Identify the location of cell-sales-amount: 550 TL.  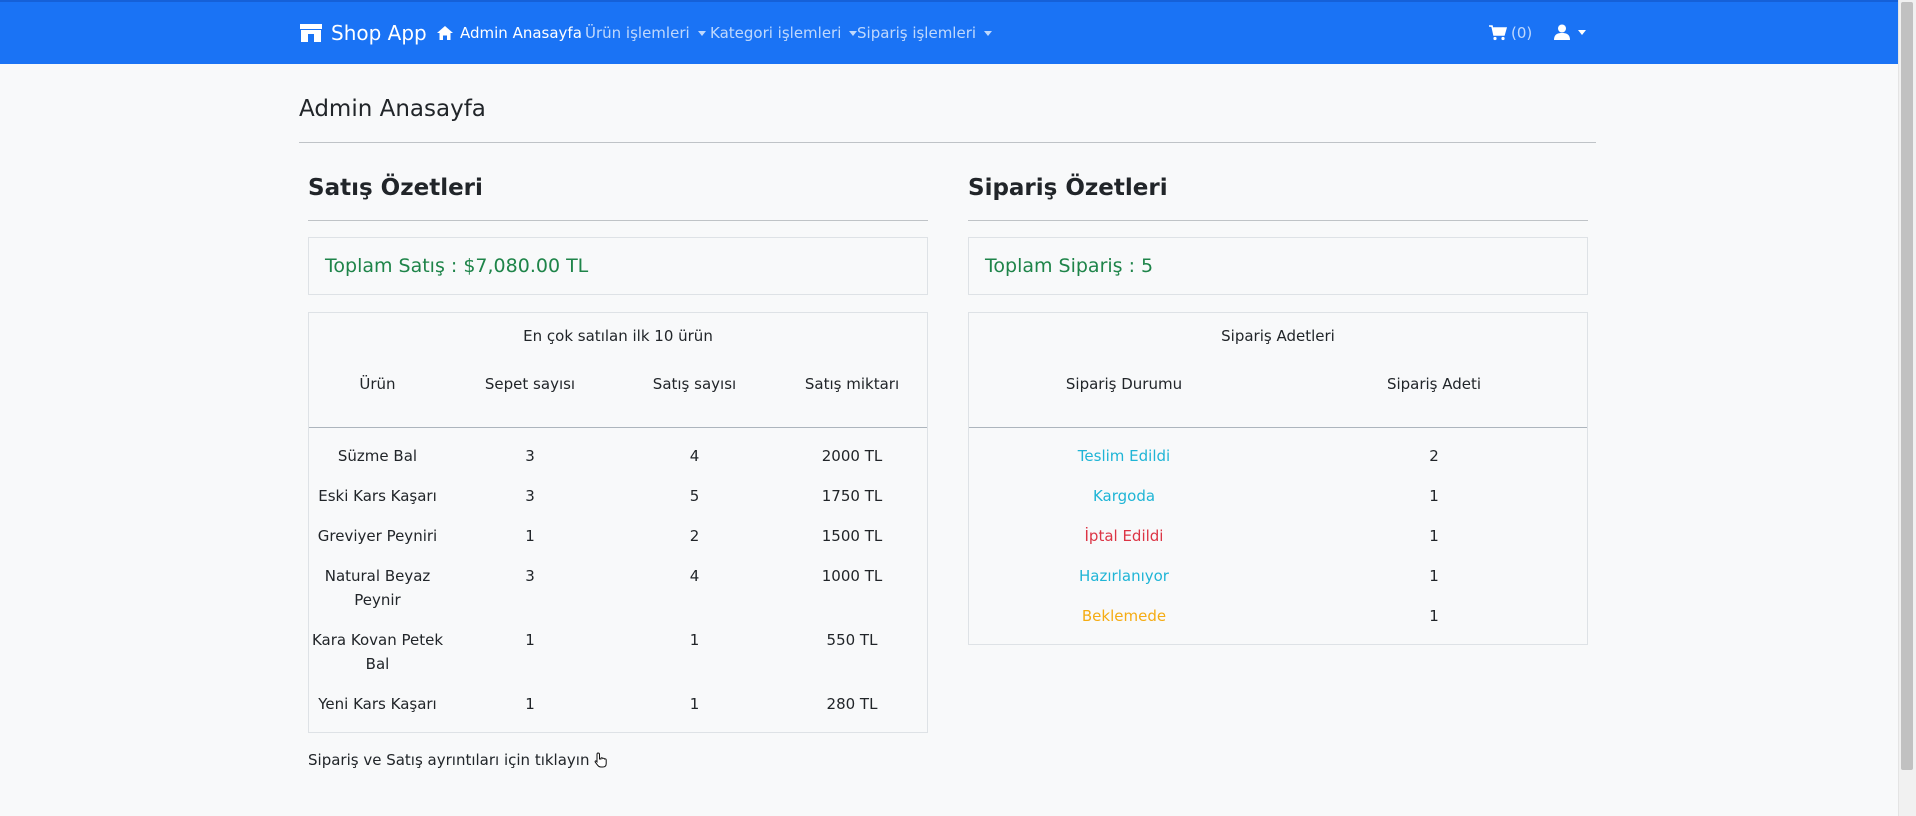
(852, 640).